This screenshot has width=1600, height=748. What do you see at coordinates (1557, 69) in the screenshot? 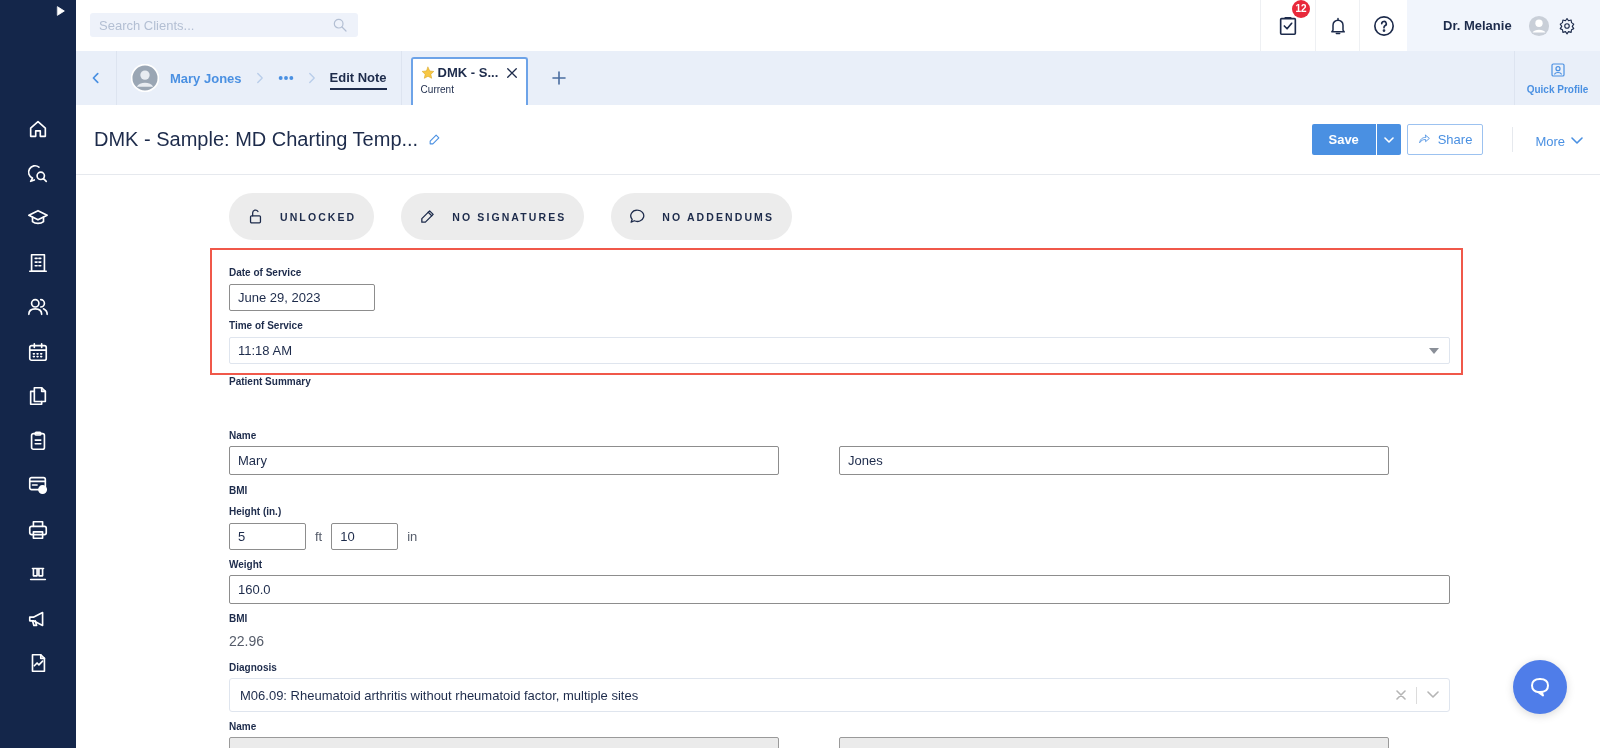
I see `profile-card-icon` at bounding box center [1557, 69].